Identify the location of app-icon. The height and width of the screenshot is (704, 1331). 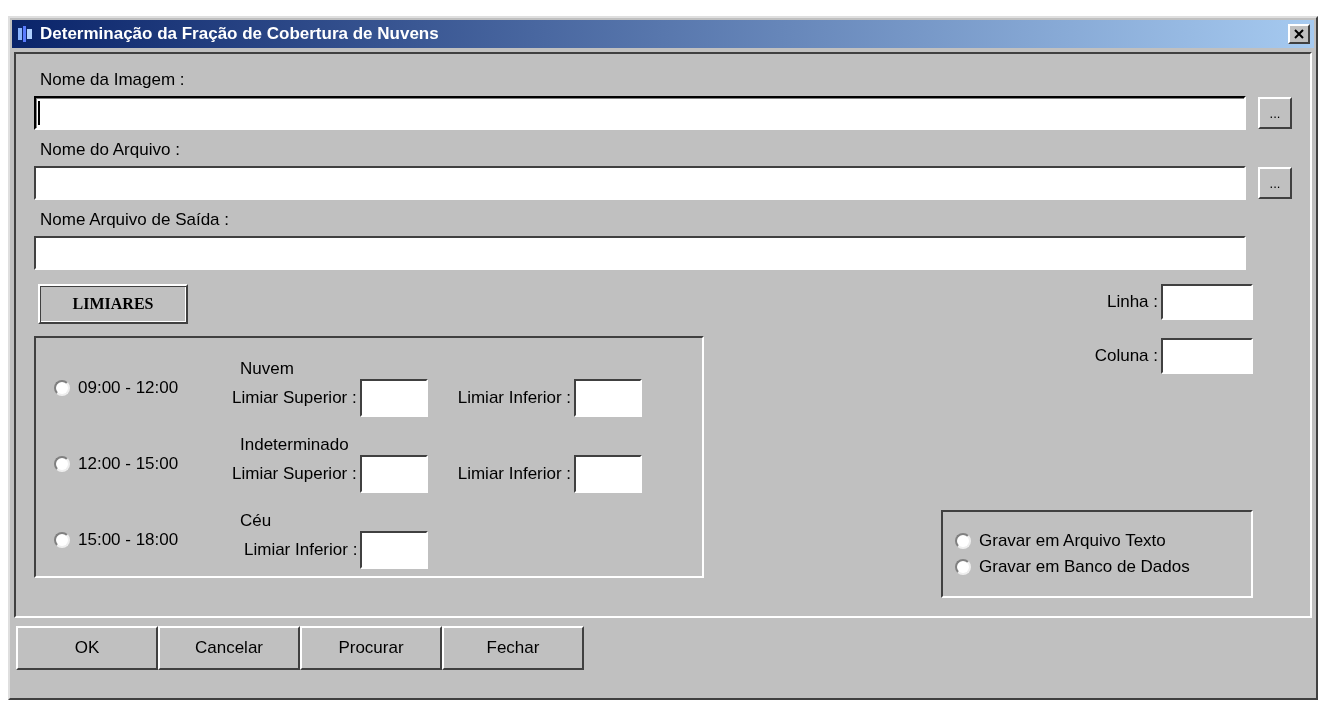
(25, 34).